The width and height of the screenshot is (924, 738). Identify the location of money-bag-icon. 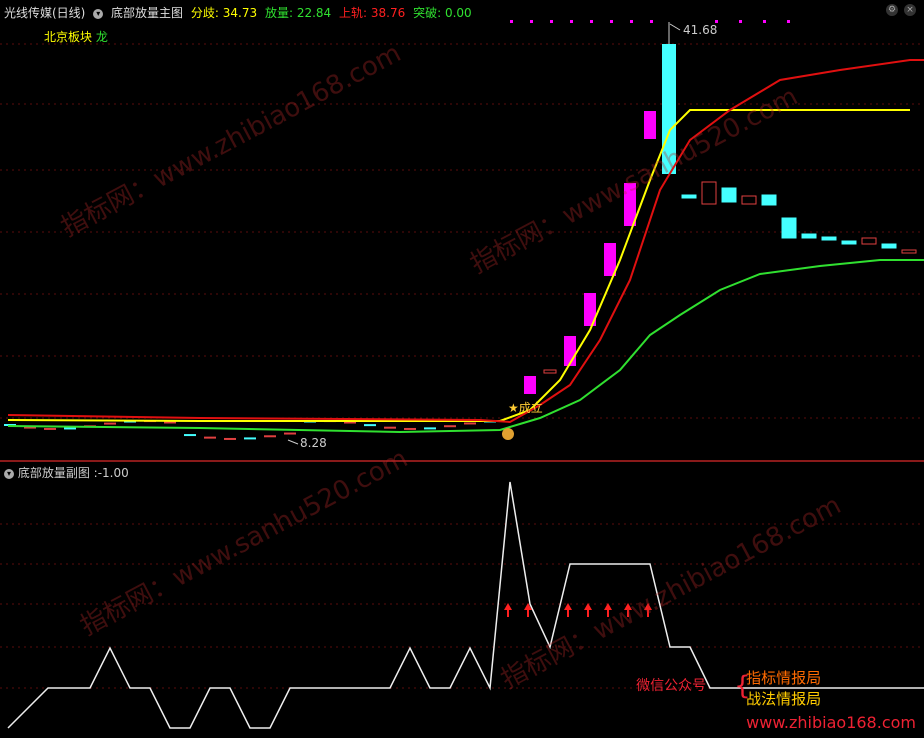
(508, 434).